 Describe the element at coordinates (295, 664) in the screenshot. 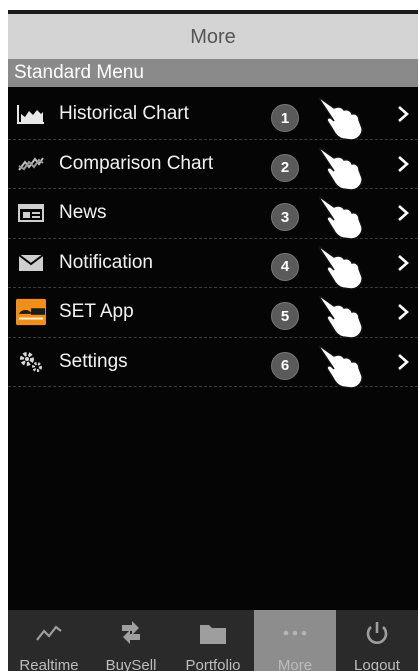

I see `tab-label: More` at that location.